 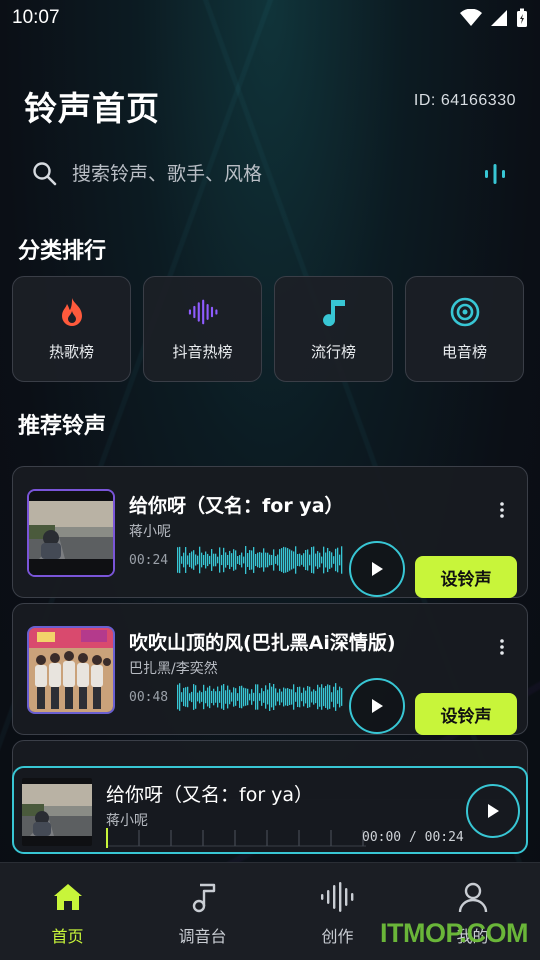 I want to click on flame-icon, so click(x=72, y=312).